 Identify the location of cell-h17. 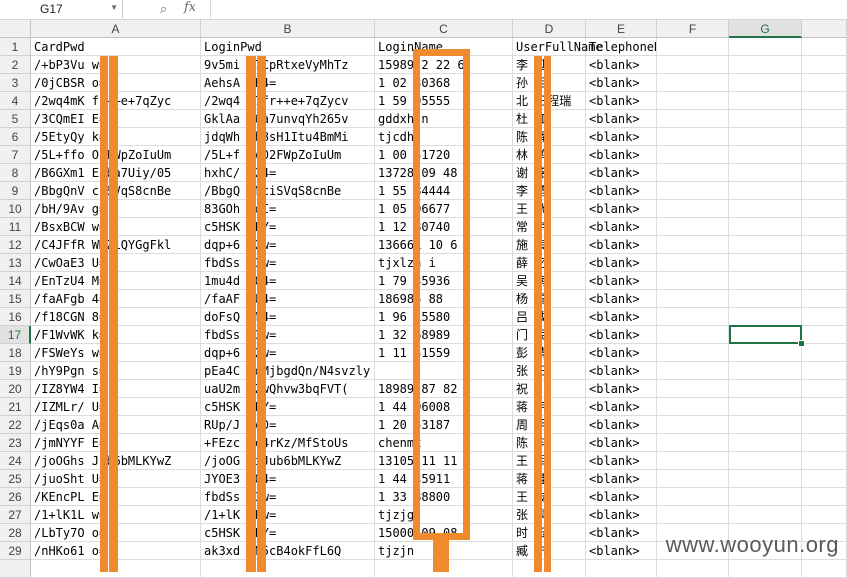
(824, 335).